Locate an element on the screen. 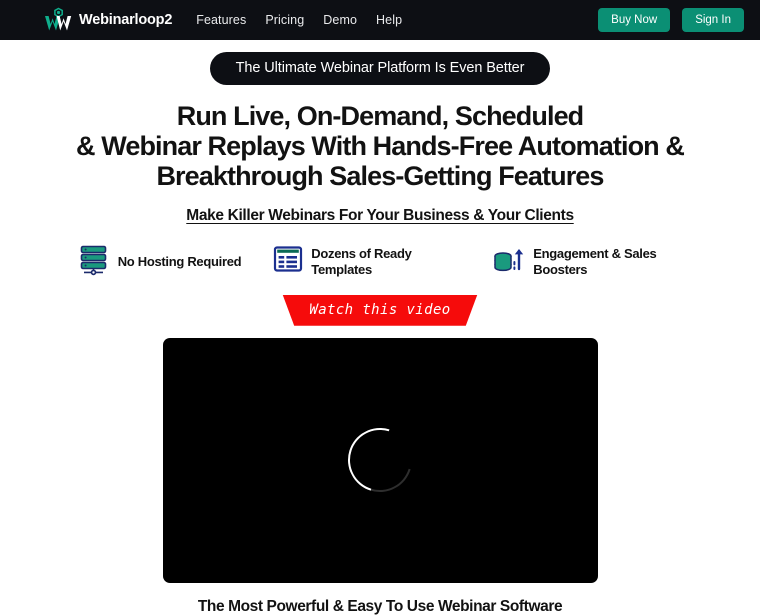 Image resolution: width=760 pixels, height=616 pixels. brand-name: Webinarloop2 is located at coordinates (126, 20).